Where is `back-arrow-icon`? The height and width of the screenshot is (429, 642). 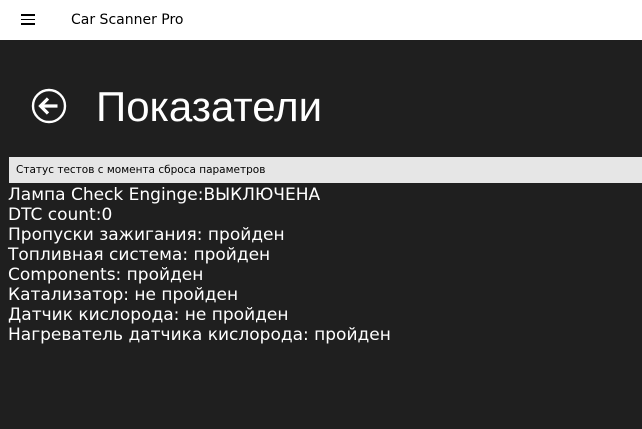 back-arrow-icon is located at coordinates (49, 106).